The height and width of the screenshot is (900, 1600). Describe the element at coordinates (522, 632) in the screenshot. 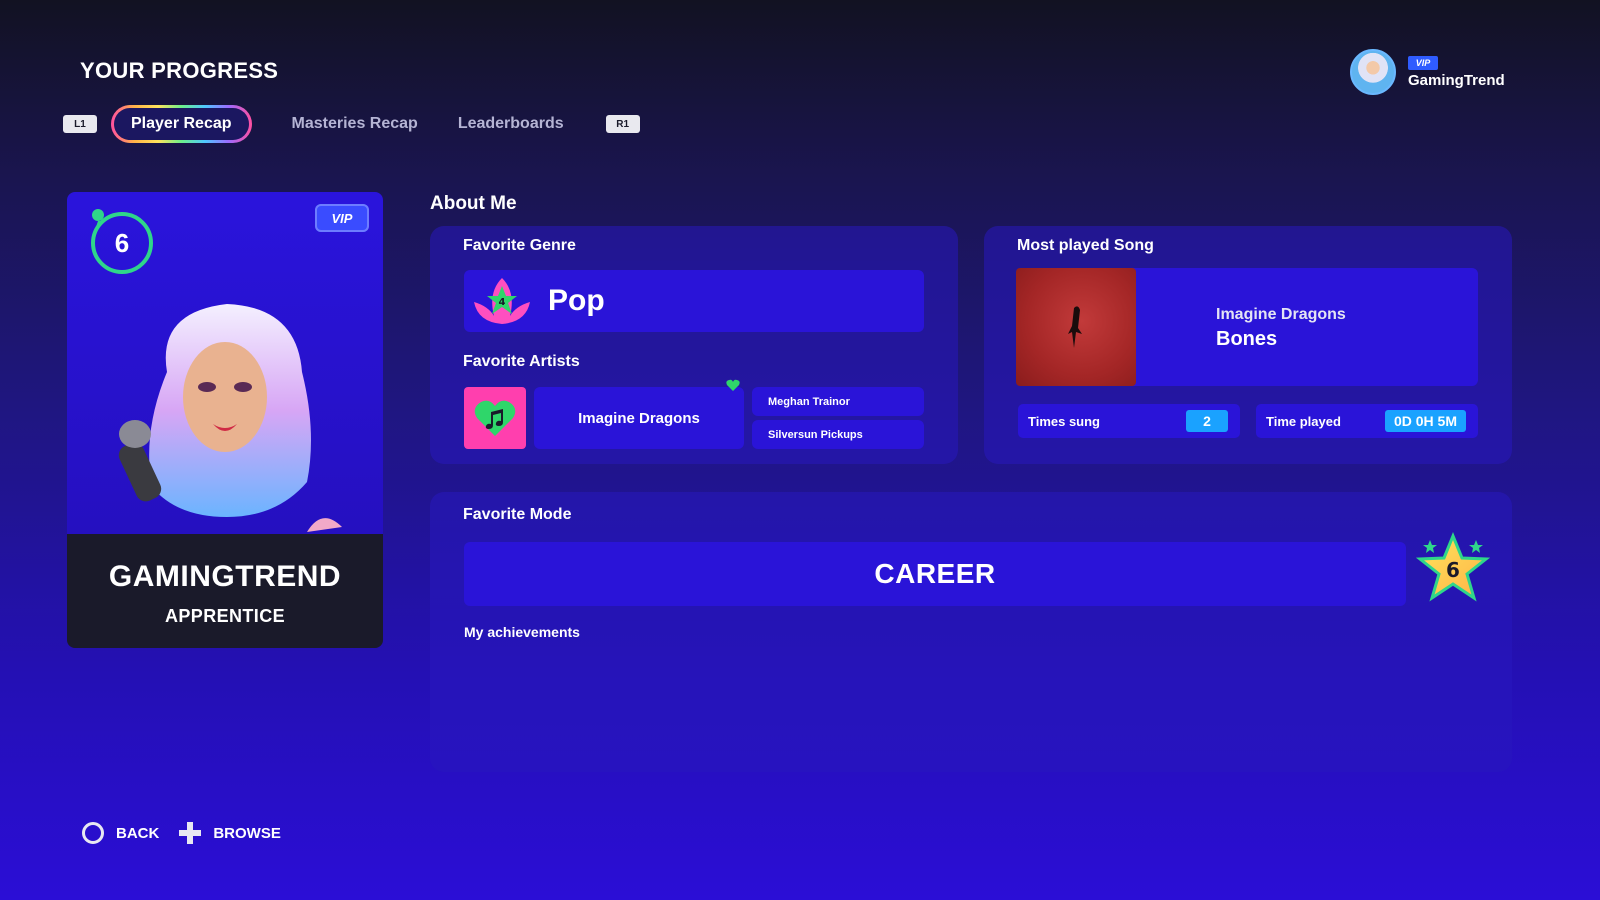

I see `achievements-label: My achievements` at that location.